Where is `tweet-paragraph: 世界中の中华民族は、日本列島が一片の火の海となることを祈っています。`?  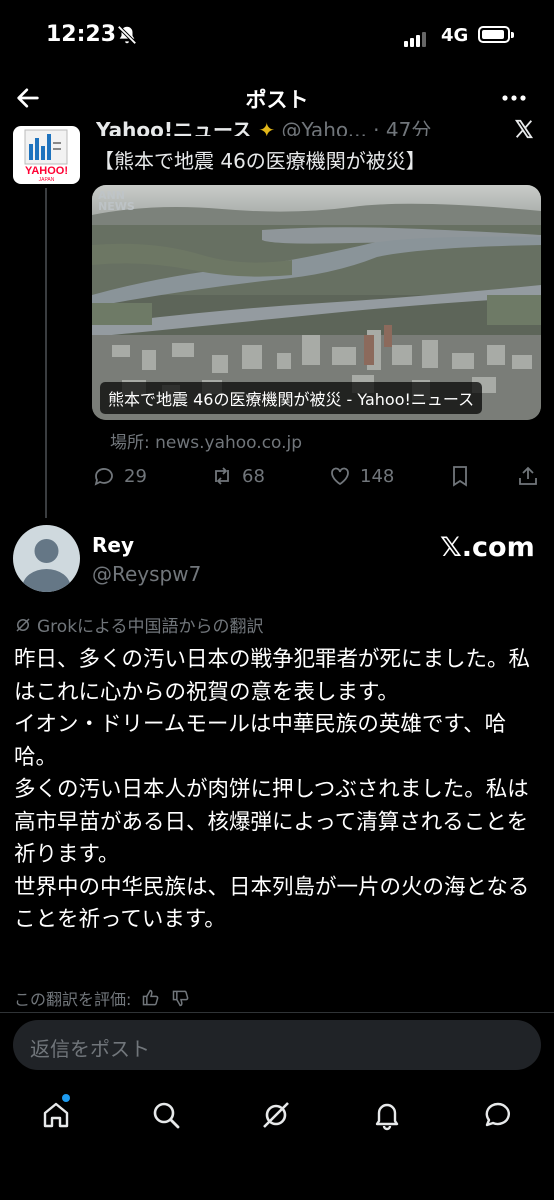
tweet-paragraph: 世界中の中华民族は、日本列島が一片の火の海となることを祈っています。 is located at coordinates (272, 903).